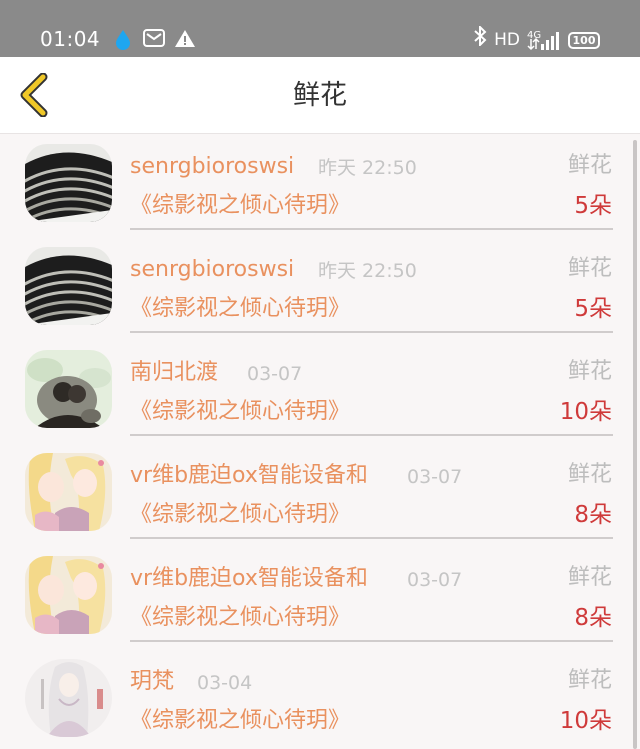 The width and height of the screenshot is (640, 749). Describe the element at coordinates (315, 391) in the screenshot. I see `list-item: 南归北渡 03-07 鲜花 《综影视之倾心待玥》 10朵` at that location.